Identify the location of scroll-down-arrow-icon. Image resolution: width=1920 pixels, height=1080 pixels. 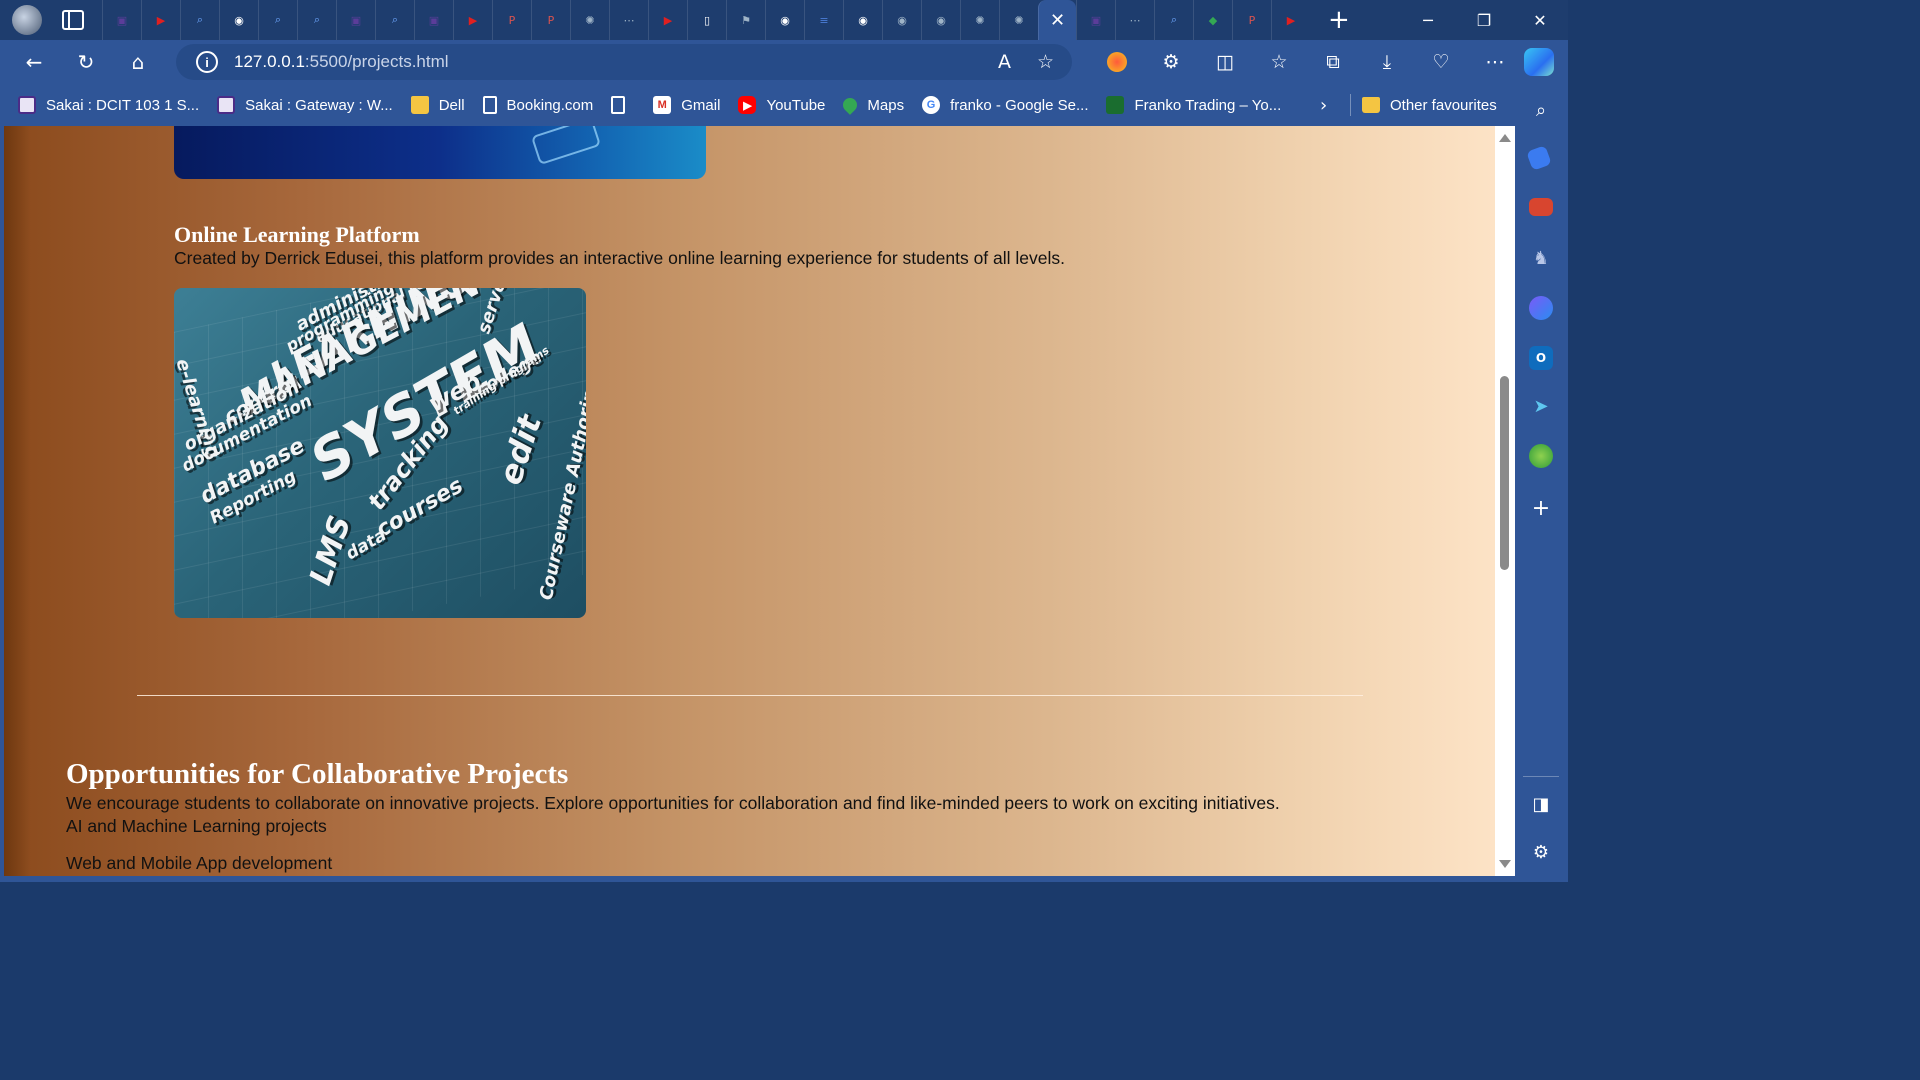
(1505, 864).